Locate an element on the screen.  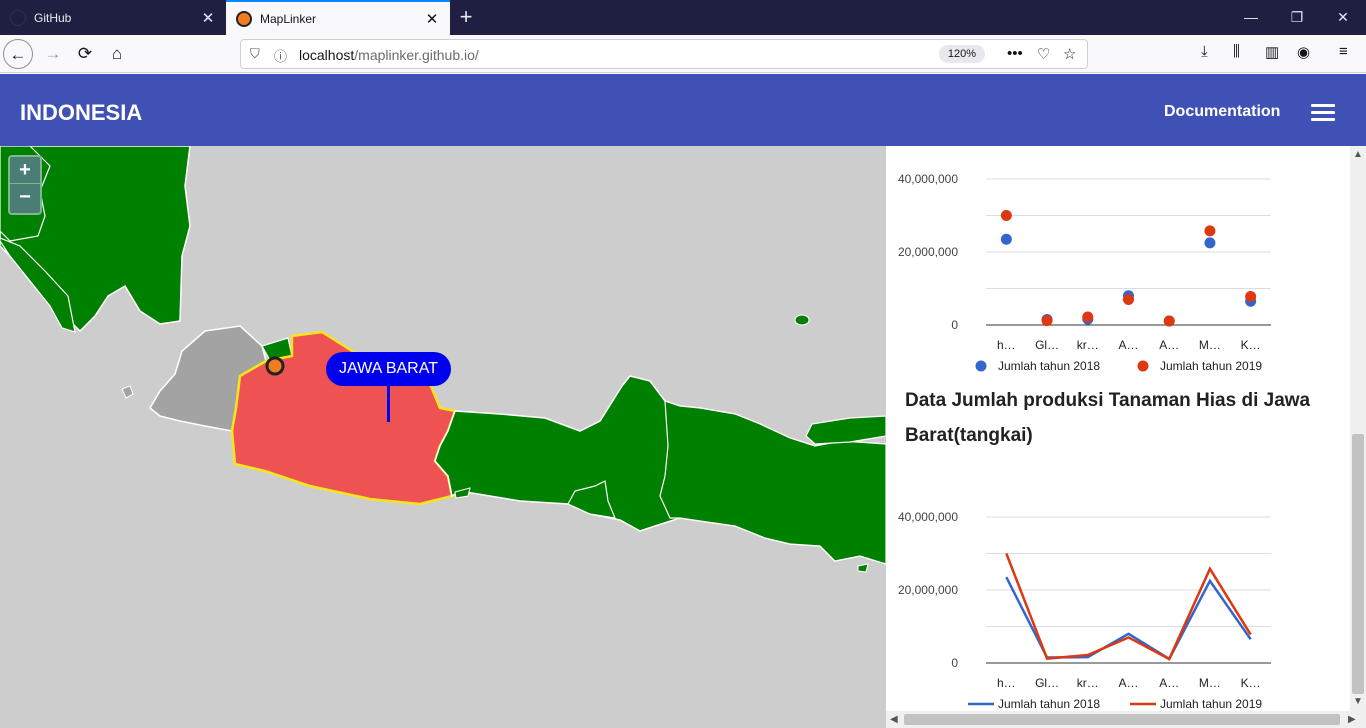
zoom-control: + − is located at coordinates (25, 185).